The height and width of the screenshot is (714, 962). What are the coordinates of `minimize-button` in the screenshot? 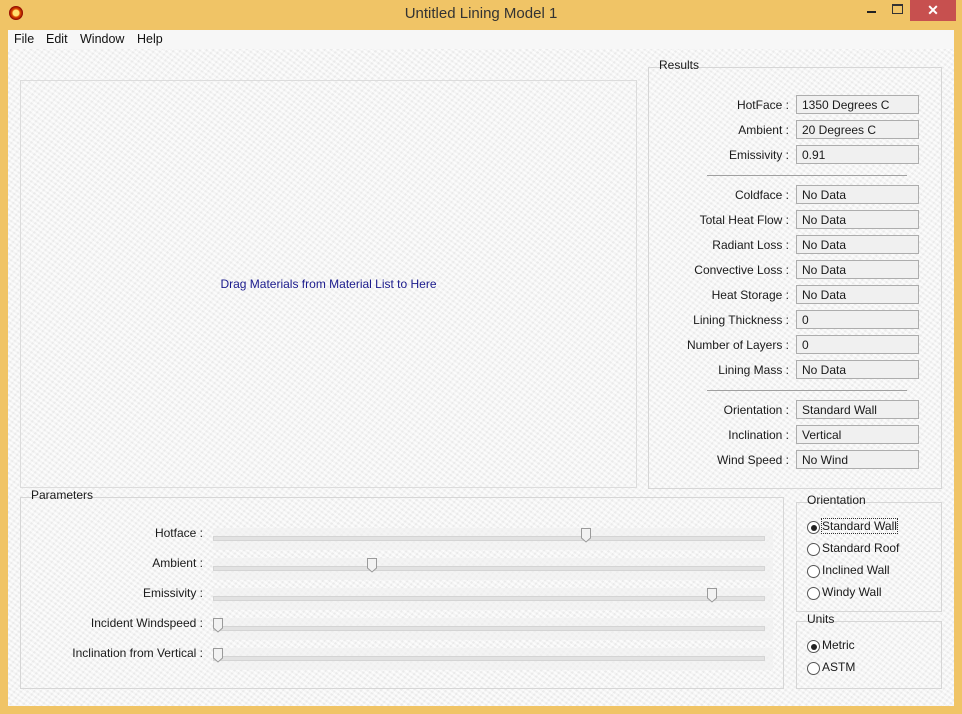 It's located at (872, 10).